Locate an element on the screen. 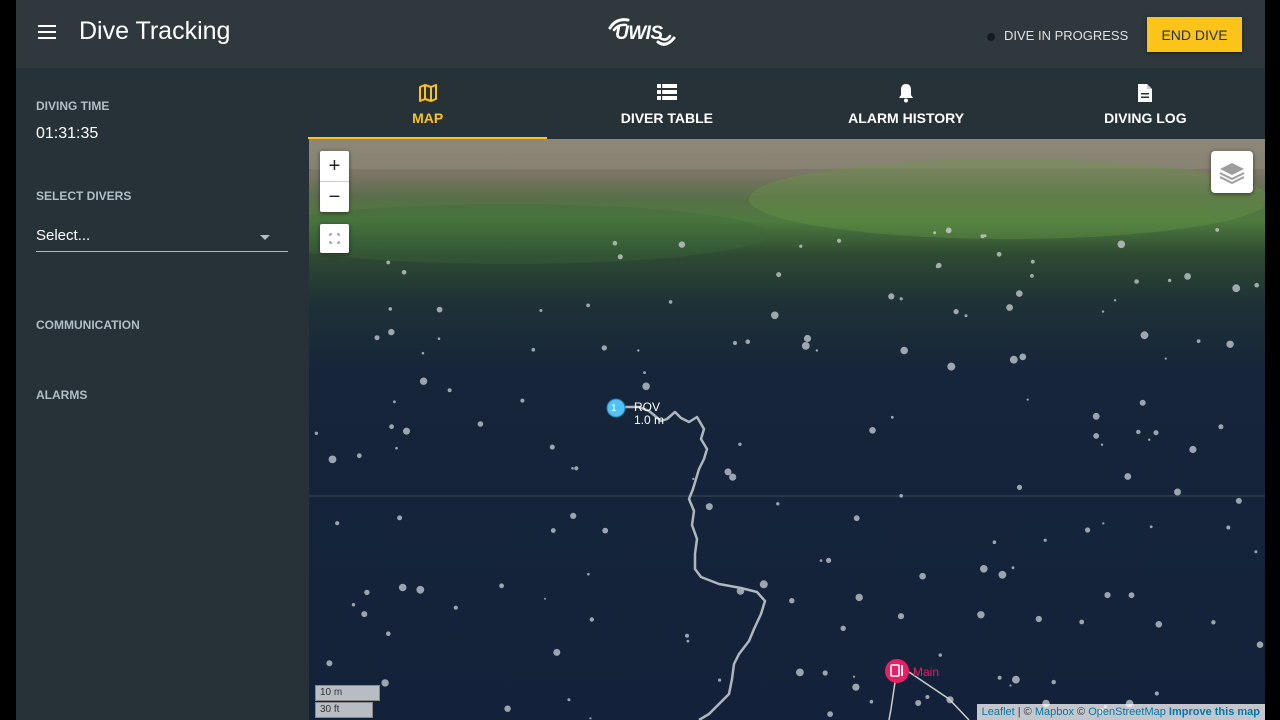  tab-diving-log: DIVING LOG is located at coordinates (1145, 103).